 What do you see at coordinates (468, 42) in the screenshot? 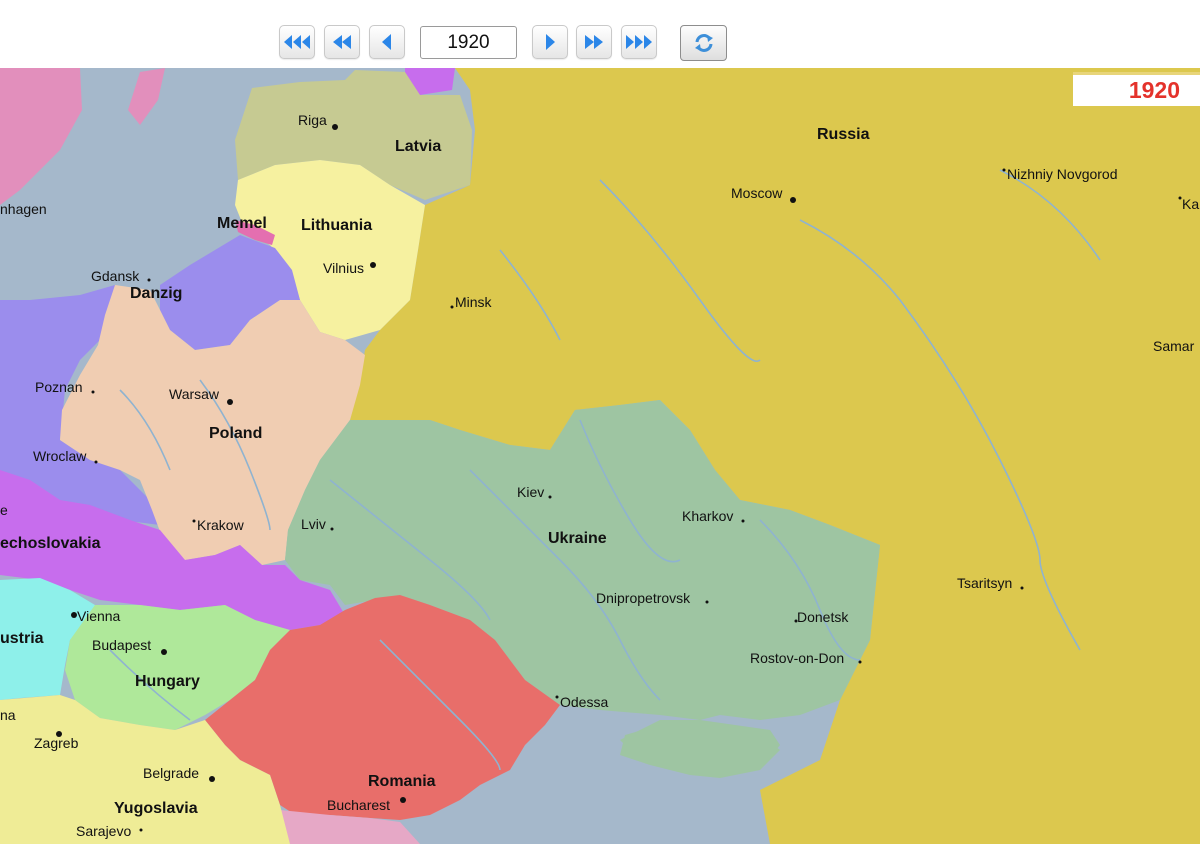
I see `year-input` at bounding box center [468, 42].